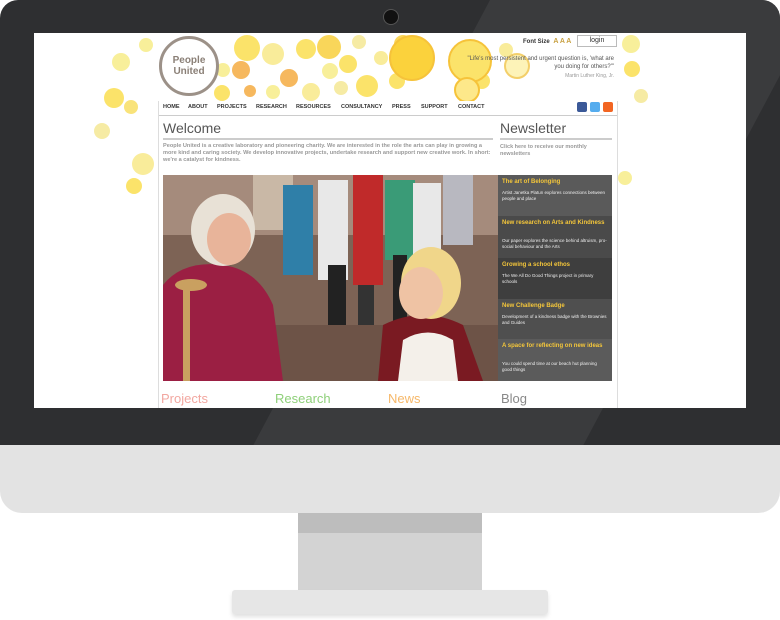 The image size is (780, 620). I want to click on hero-photo-illustration, so click(330, 278).